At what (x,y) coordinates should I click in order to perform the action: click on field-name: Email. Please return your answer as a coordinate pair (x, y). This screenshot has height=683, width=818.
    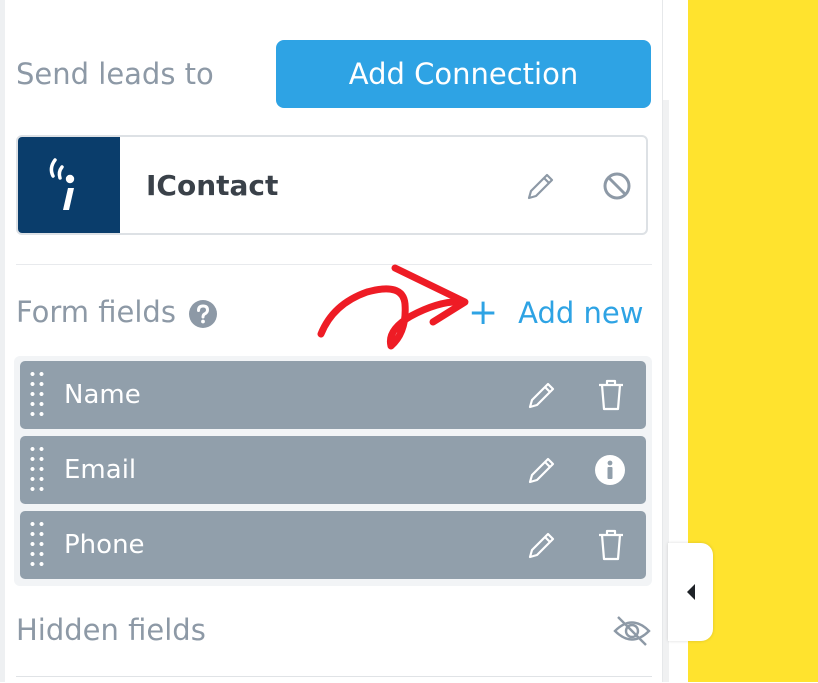
    Looking at the image, I should click on (100, 470).